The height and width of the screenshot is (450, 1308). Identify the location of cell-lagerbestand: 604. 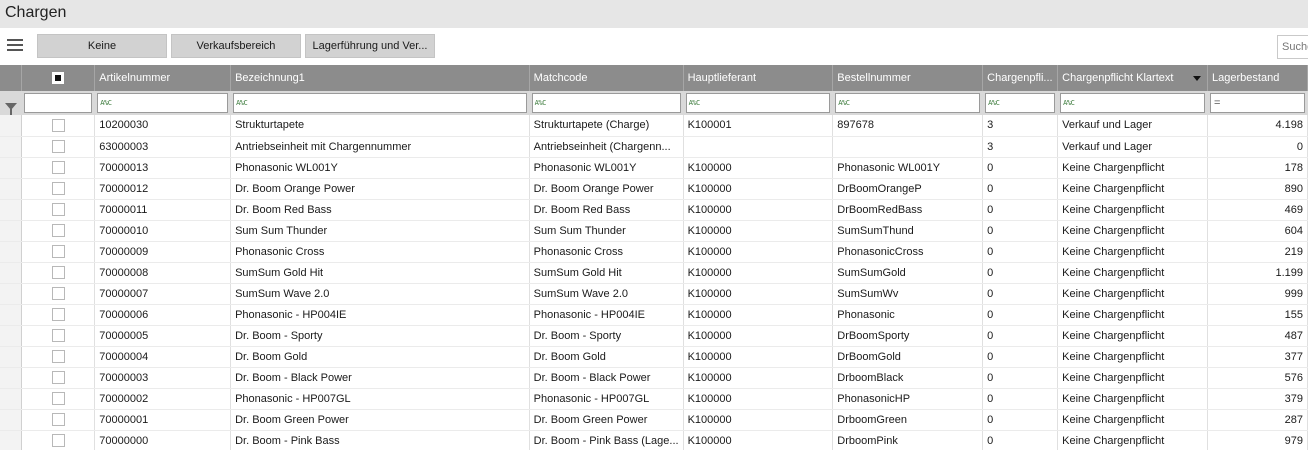
(1257, 231).